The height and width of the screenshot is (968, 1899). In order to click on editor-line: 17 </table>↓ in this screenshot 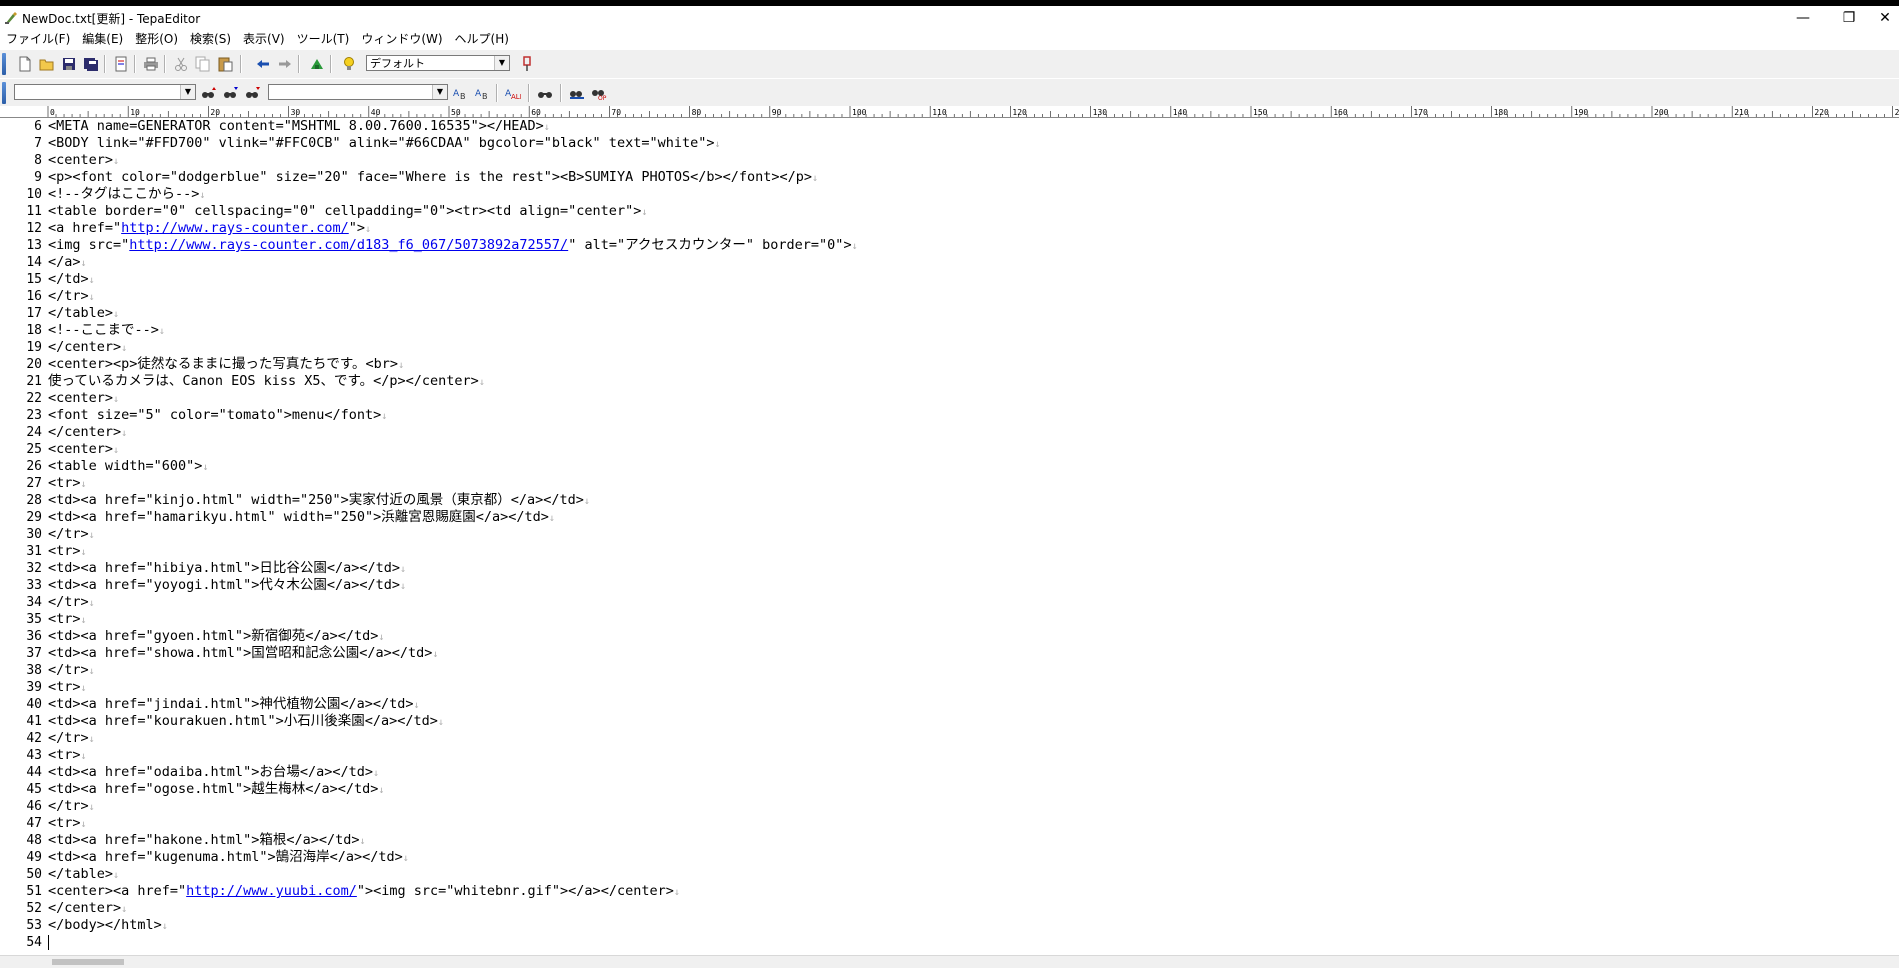, I will do `click(949, 313)`.